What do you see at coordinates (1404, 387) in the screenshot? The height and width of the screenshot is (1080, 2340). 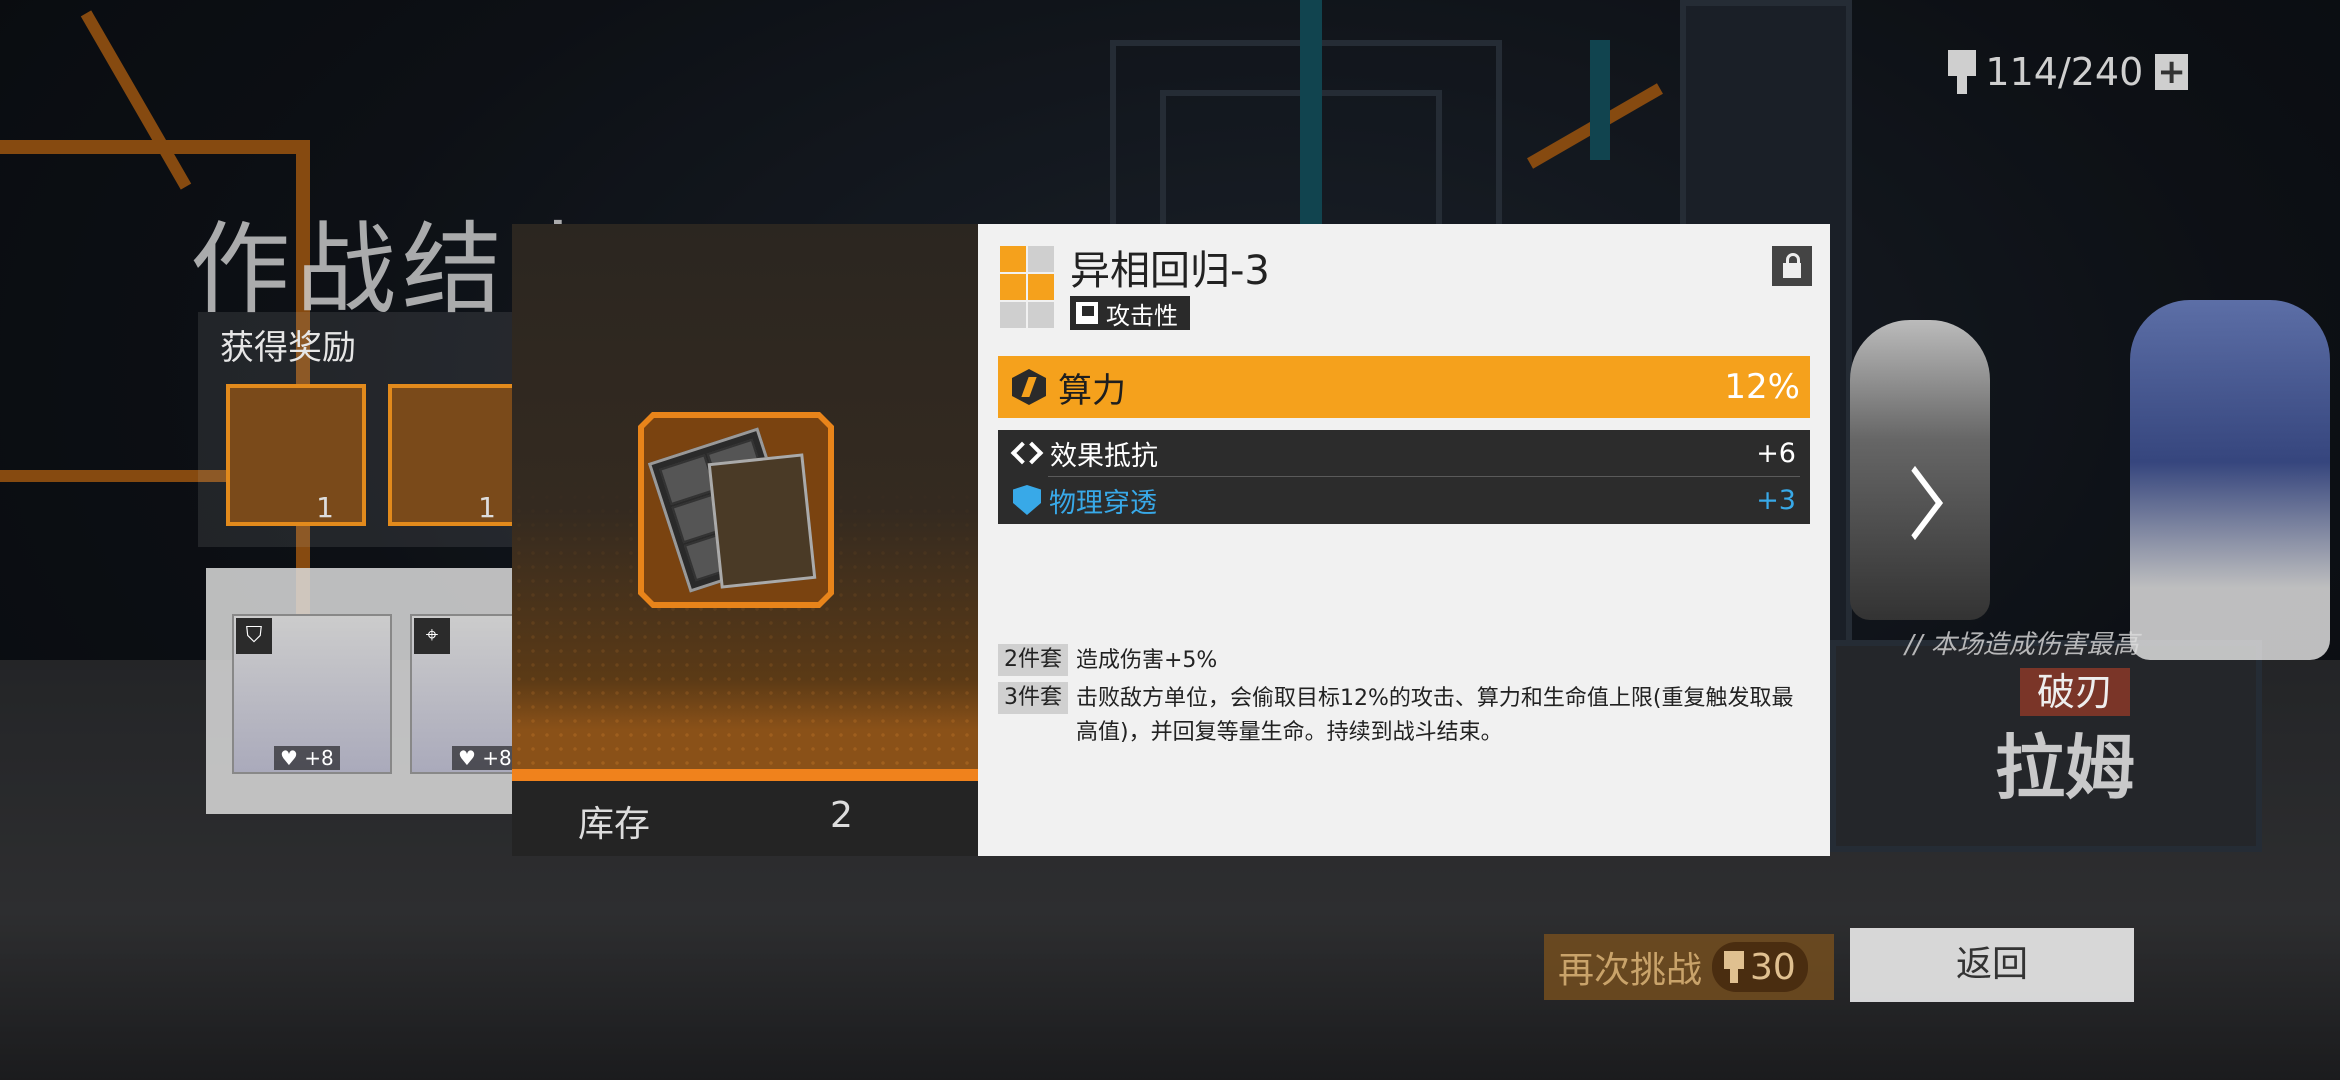 I see `main-stat-bar: 算力 12%` at bounding box center [1404, 387].